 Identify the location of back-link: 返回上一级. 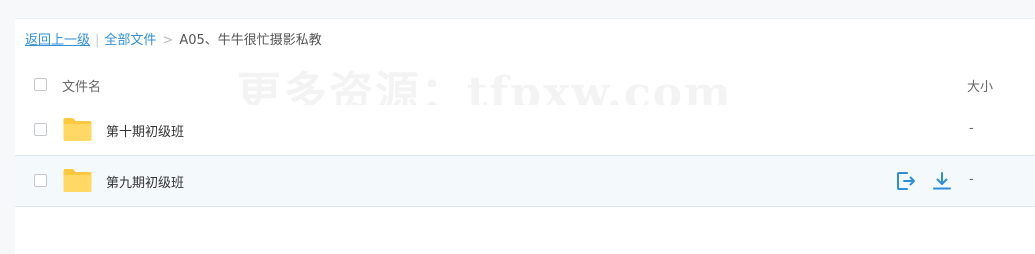
(57, 40).